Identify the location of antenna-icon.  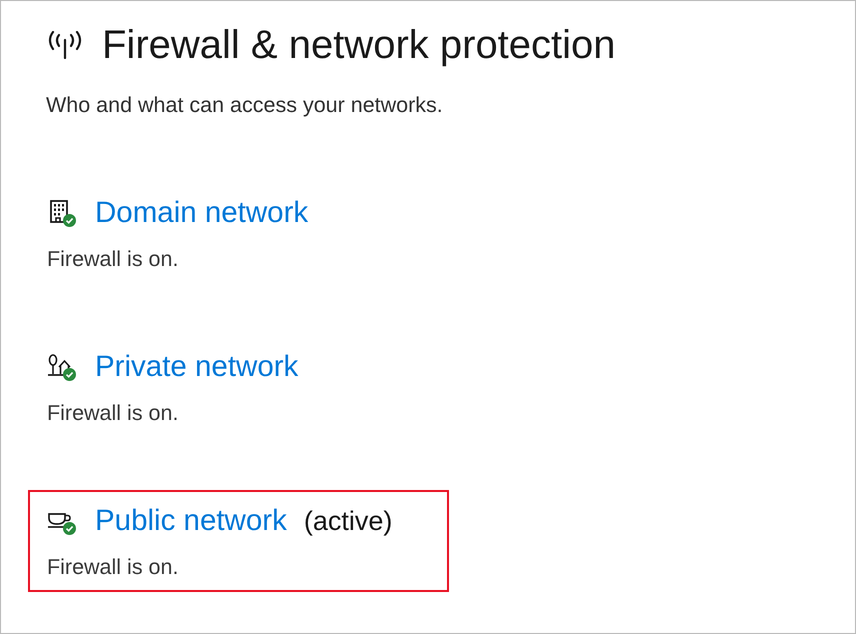
(65, 45).